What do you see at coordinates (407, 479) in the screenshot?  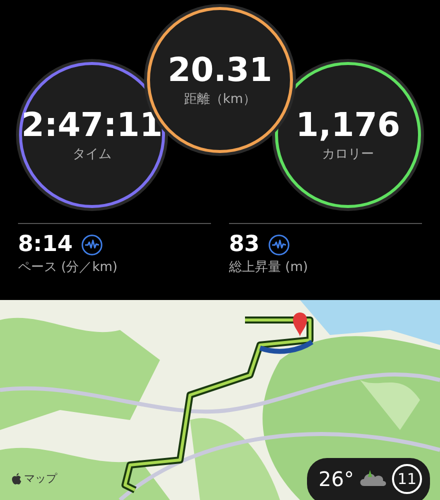 I see `index-badge: 11` at bounding box center [407, 479].